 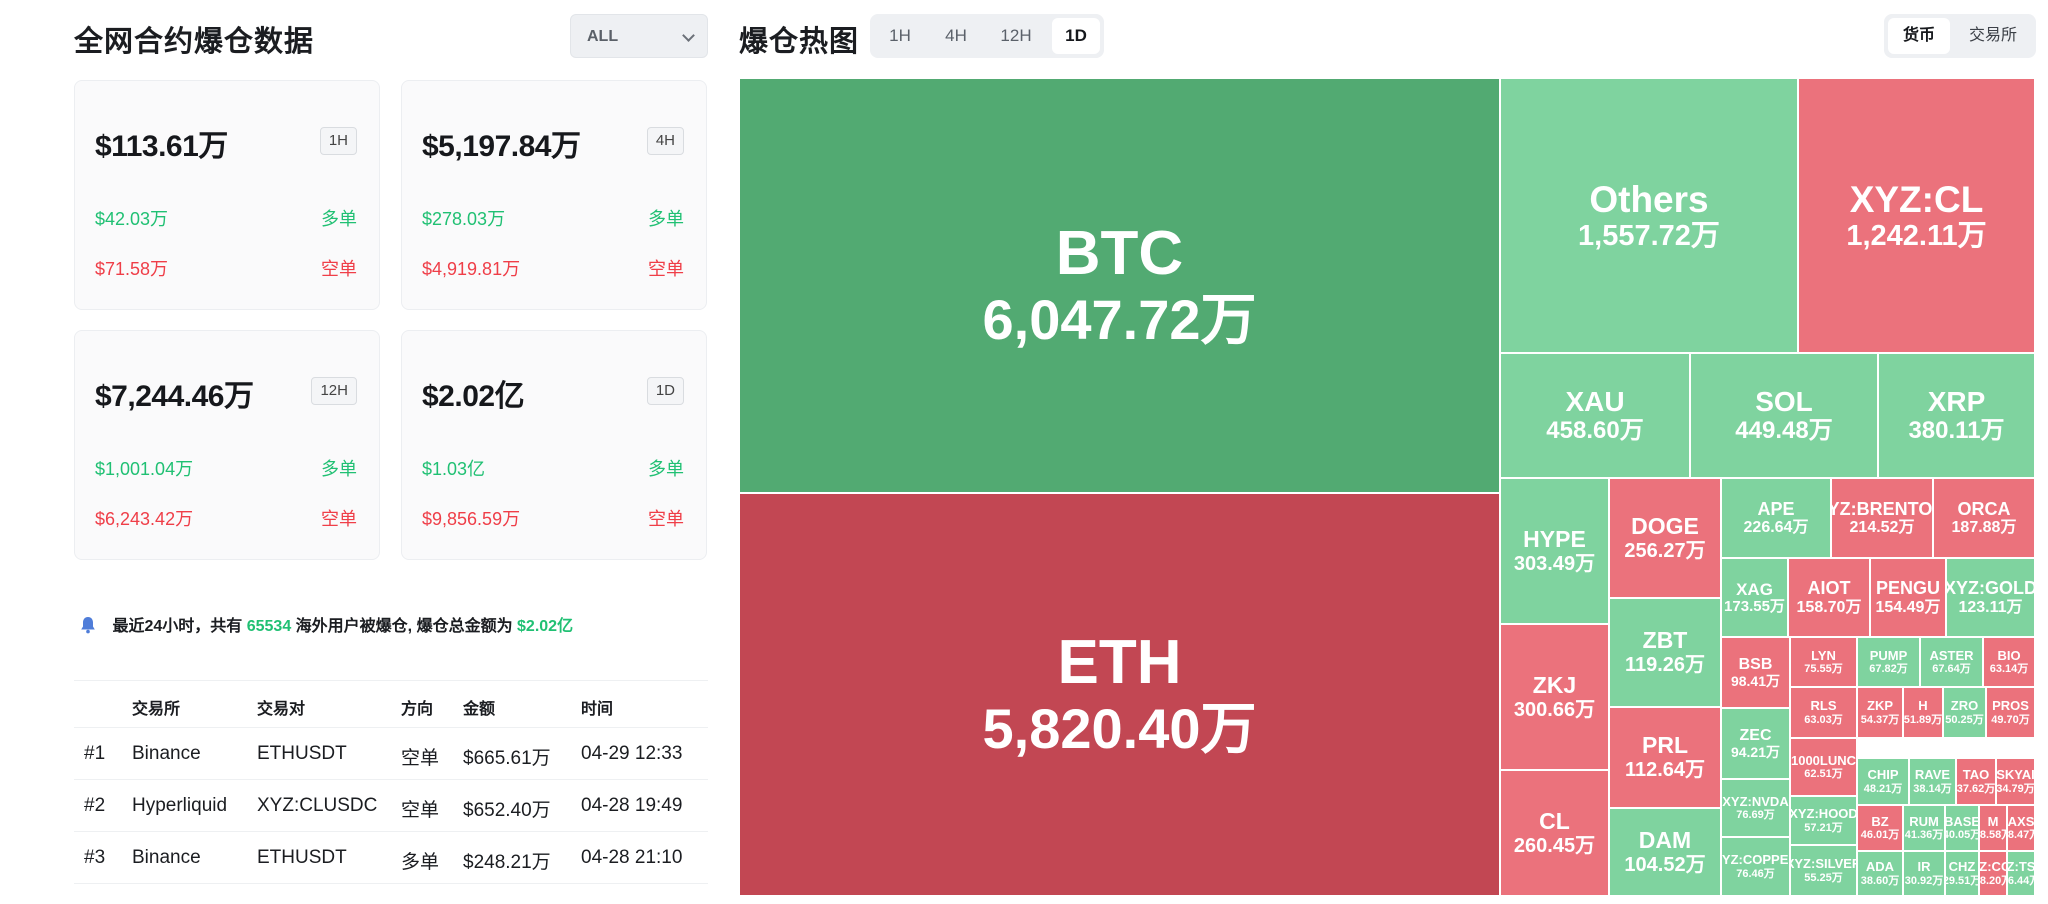 What do you see at coordinates (1964, 719) in the screenshot?
I see `tile-amount: 50.25万` at bounding box center [1964, 719].